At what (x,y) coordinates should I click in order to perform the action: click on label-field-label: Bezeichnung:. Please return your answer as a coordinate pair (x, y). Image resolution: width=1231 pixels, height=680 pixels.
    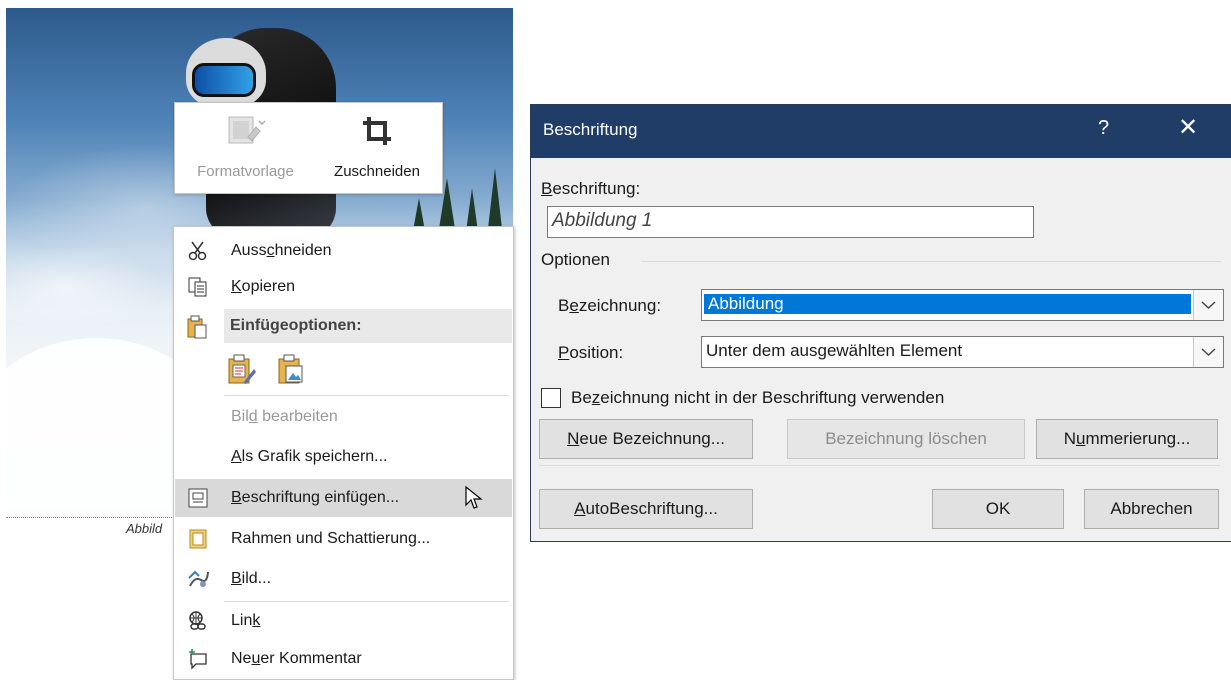
    Looking at the image, I should click on (610, 305).